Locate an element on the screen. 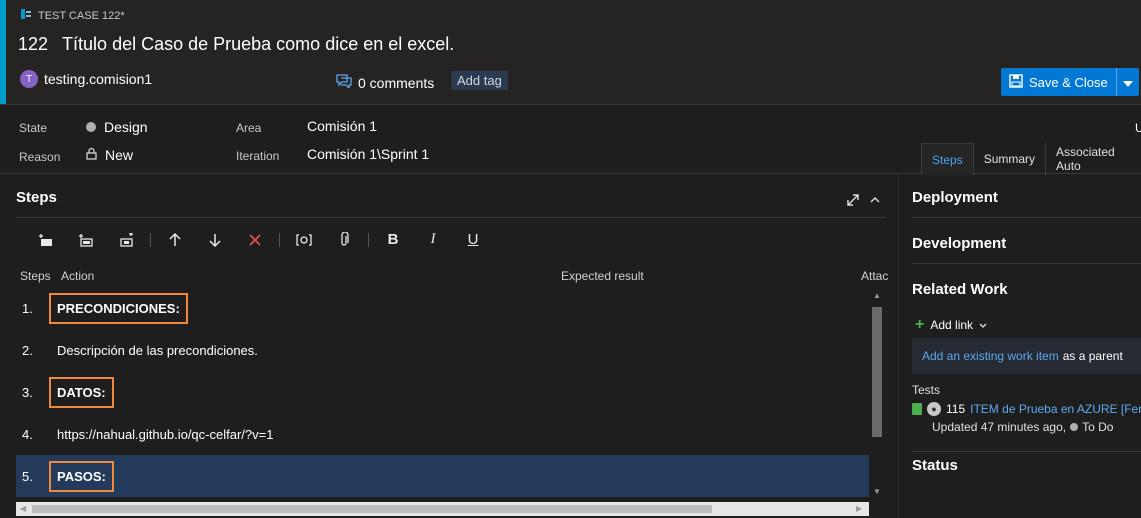  attachment-icon is located at coordinates (344, 240).